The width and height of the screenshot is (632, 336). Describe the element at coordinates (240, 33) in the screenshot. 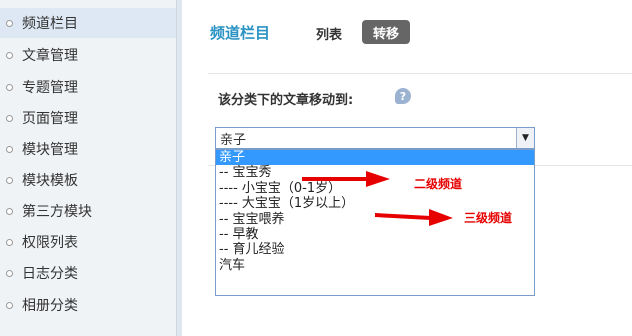

I see `page-title: 频道栏目` at that location.